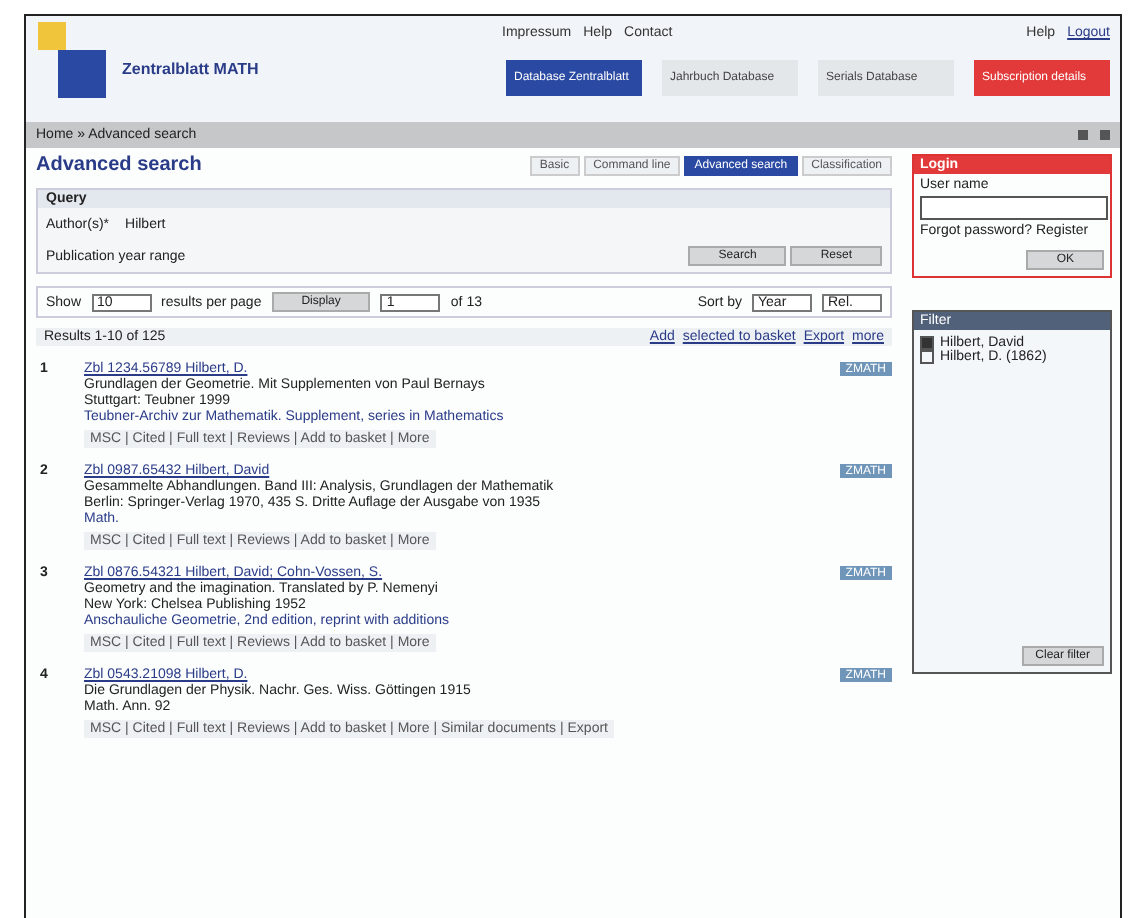  I want to click on logo-icon, so click(74, 62).